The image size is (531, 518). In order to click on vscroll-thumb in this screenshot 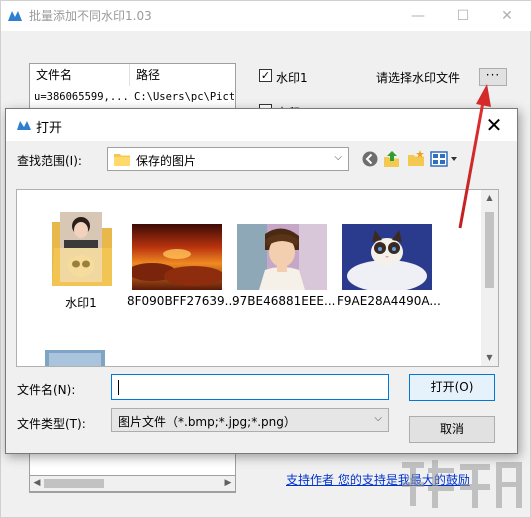, I will do `click(489, 250)`.